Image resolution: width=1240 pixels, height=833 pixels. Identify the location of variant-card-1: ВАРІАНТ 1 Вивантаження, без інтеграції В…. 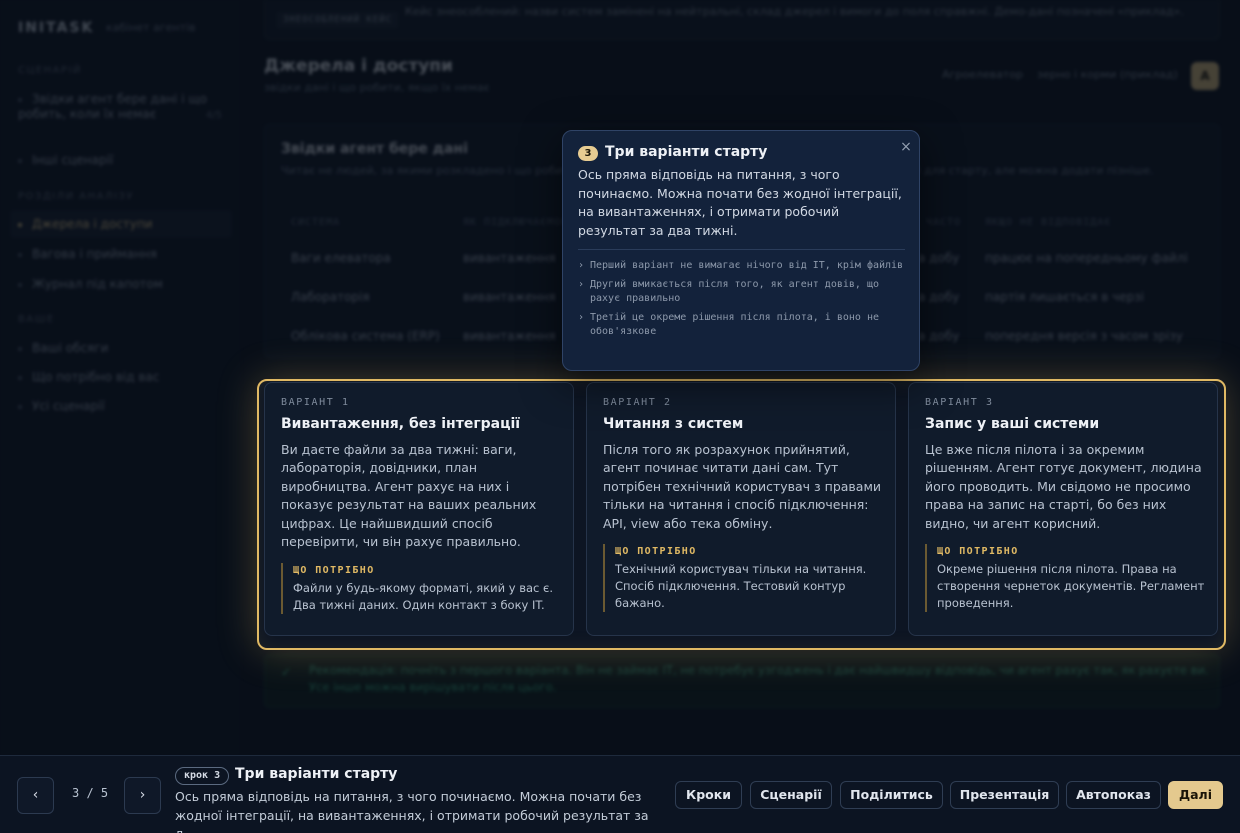
(419, 509).